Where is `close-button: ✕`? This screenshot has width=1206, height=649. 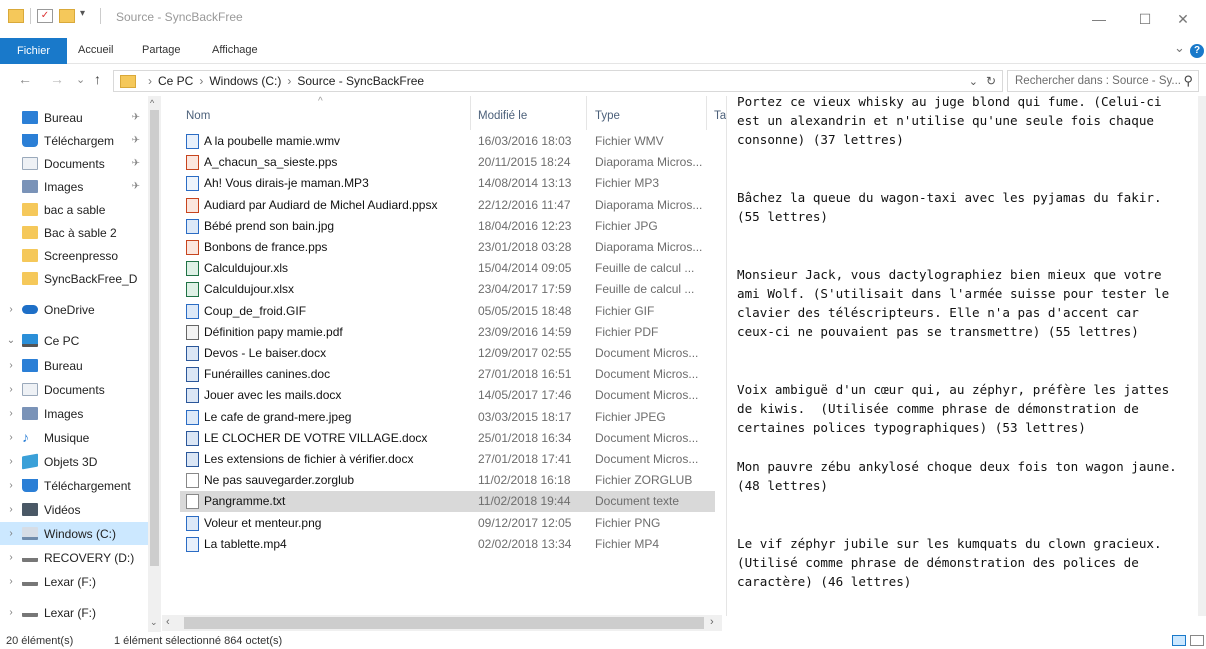 close-button: ✕ is located at coordinates (1183, 19).